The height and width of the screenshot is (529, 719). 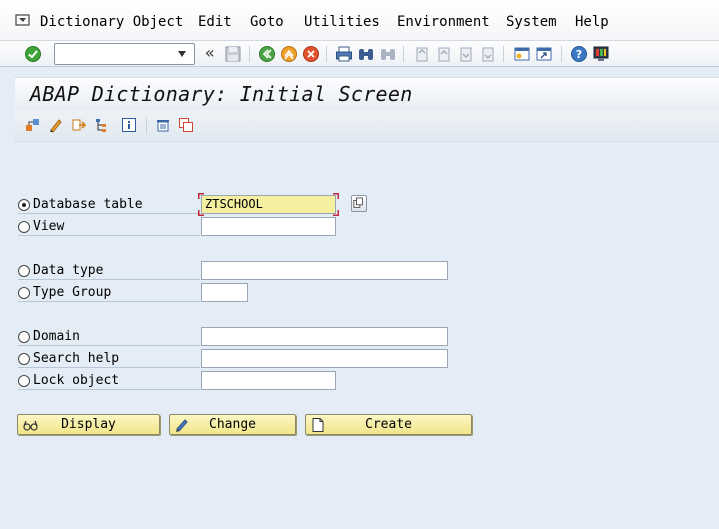 I want to click on option-data-type: Data type, so click(x=109, y=271).